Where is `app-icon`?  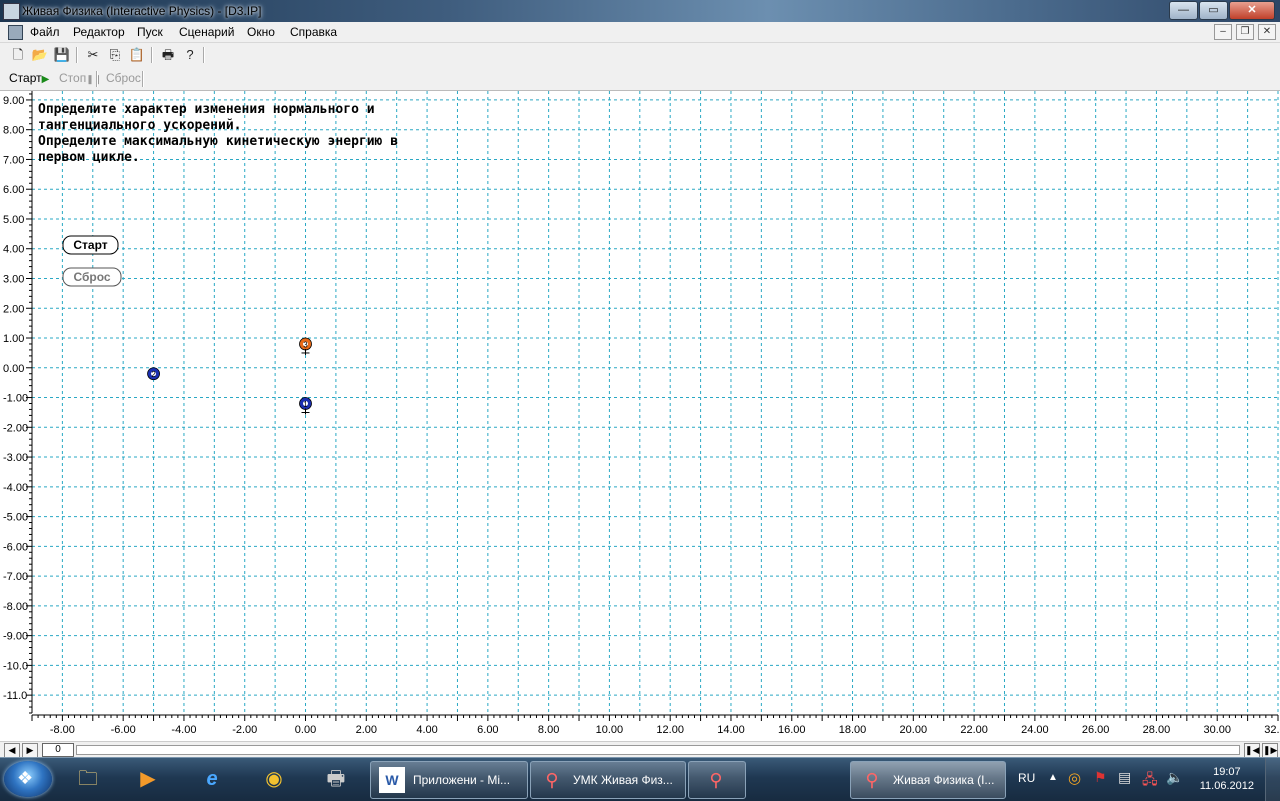 app-icon is located at coordinates (11, 11).